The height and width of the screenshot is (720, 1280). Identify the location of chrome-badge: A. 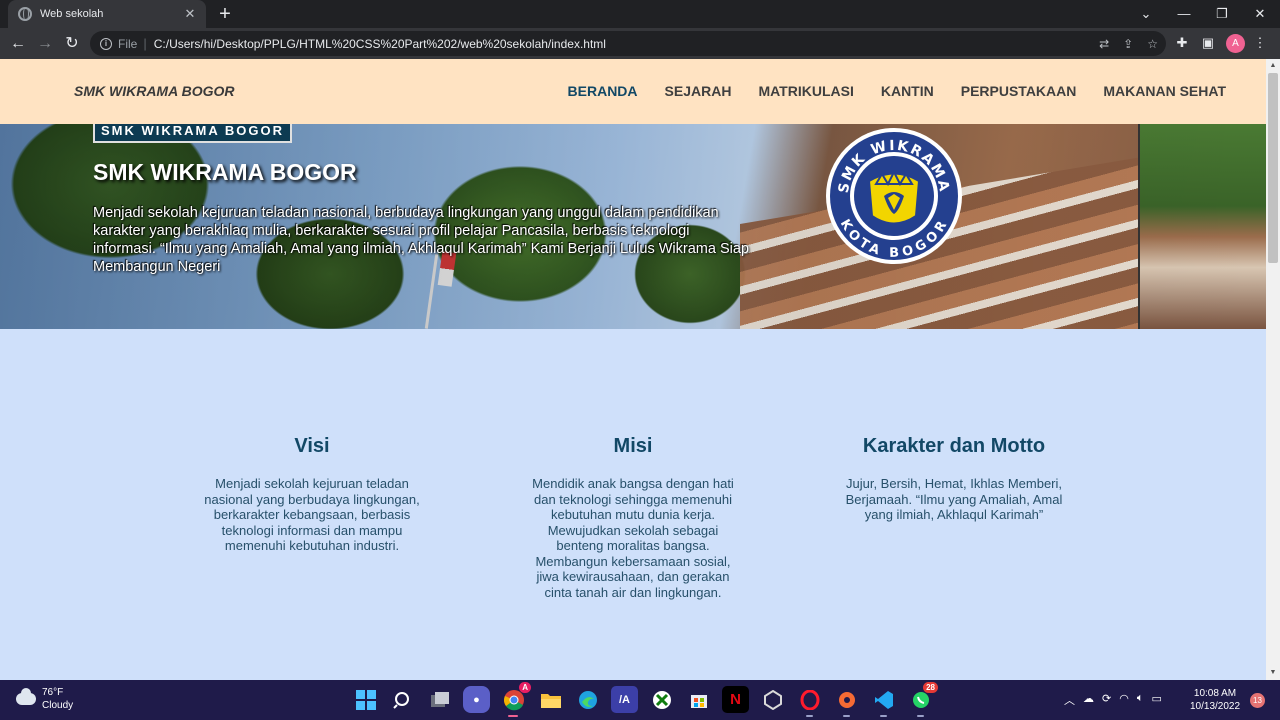
(525, 687).